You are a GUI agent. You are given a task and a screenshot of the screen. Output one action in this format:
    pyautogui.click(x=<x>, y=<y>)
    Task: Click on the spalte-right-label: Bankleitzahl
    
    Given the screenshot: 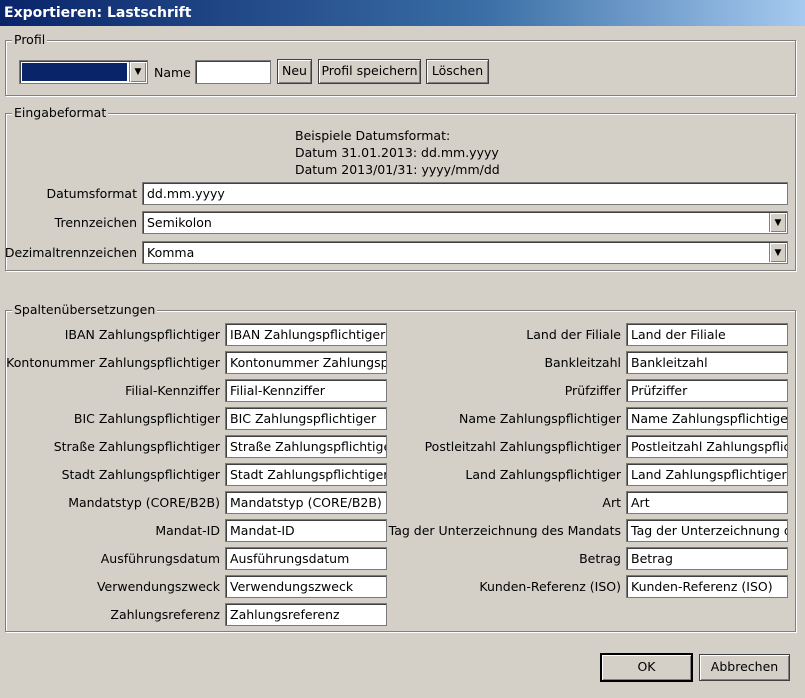 What is the action you would take?
    pyautogui.click(x=582, y=362)
    